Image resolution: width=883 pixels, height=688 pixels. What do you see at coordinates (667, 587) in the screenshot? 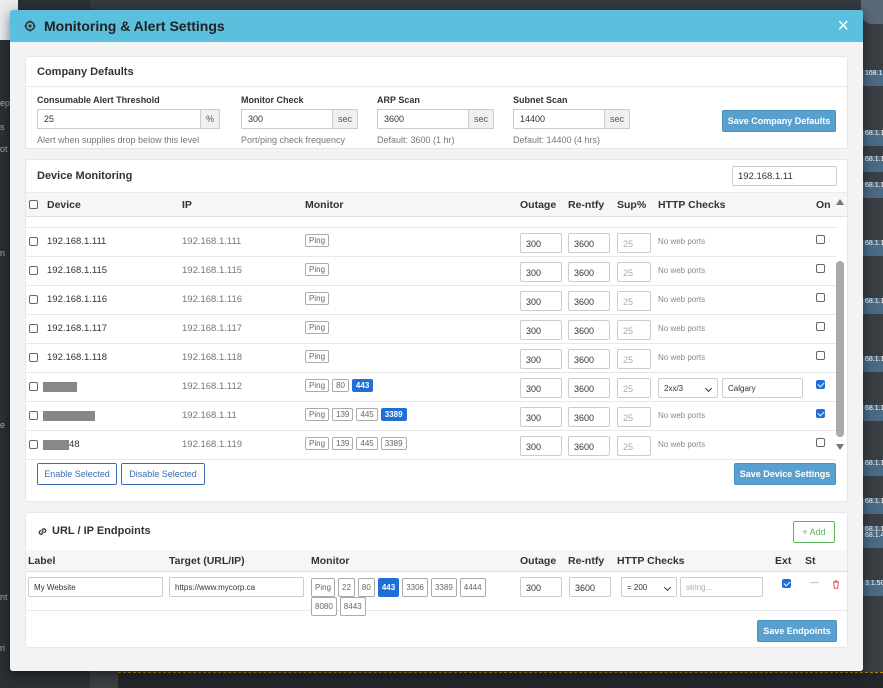
I see `chevron-down-icon` at bounding box center [667, 587].